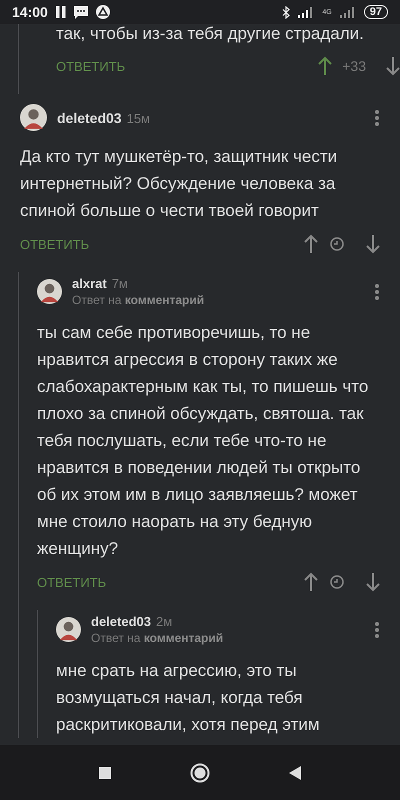 The width and height of the screenshot is (400, 800). Describe the element at coordinates (120, 283) in the screenshot. I see `timestamp: 7м` at that location.